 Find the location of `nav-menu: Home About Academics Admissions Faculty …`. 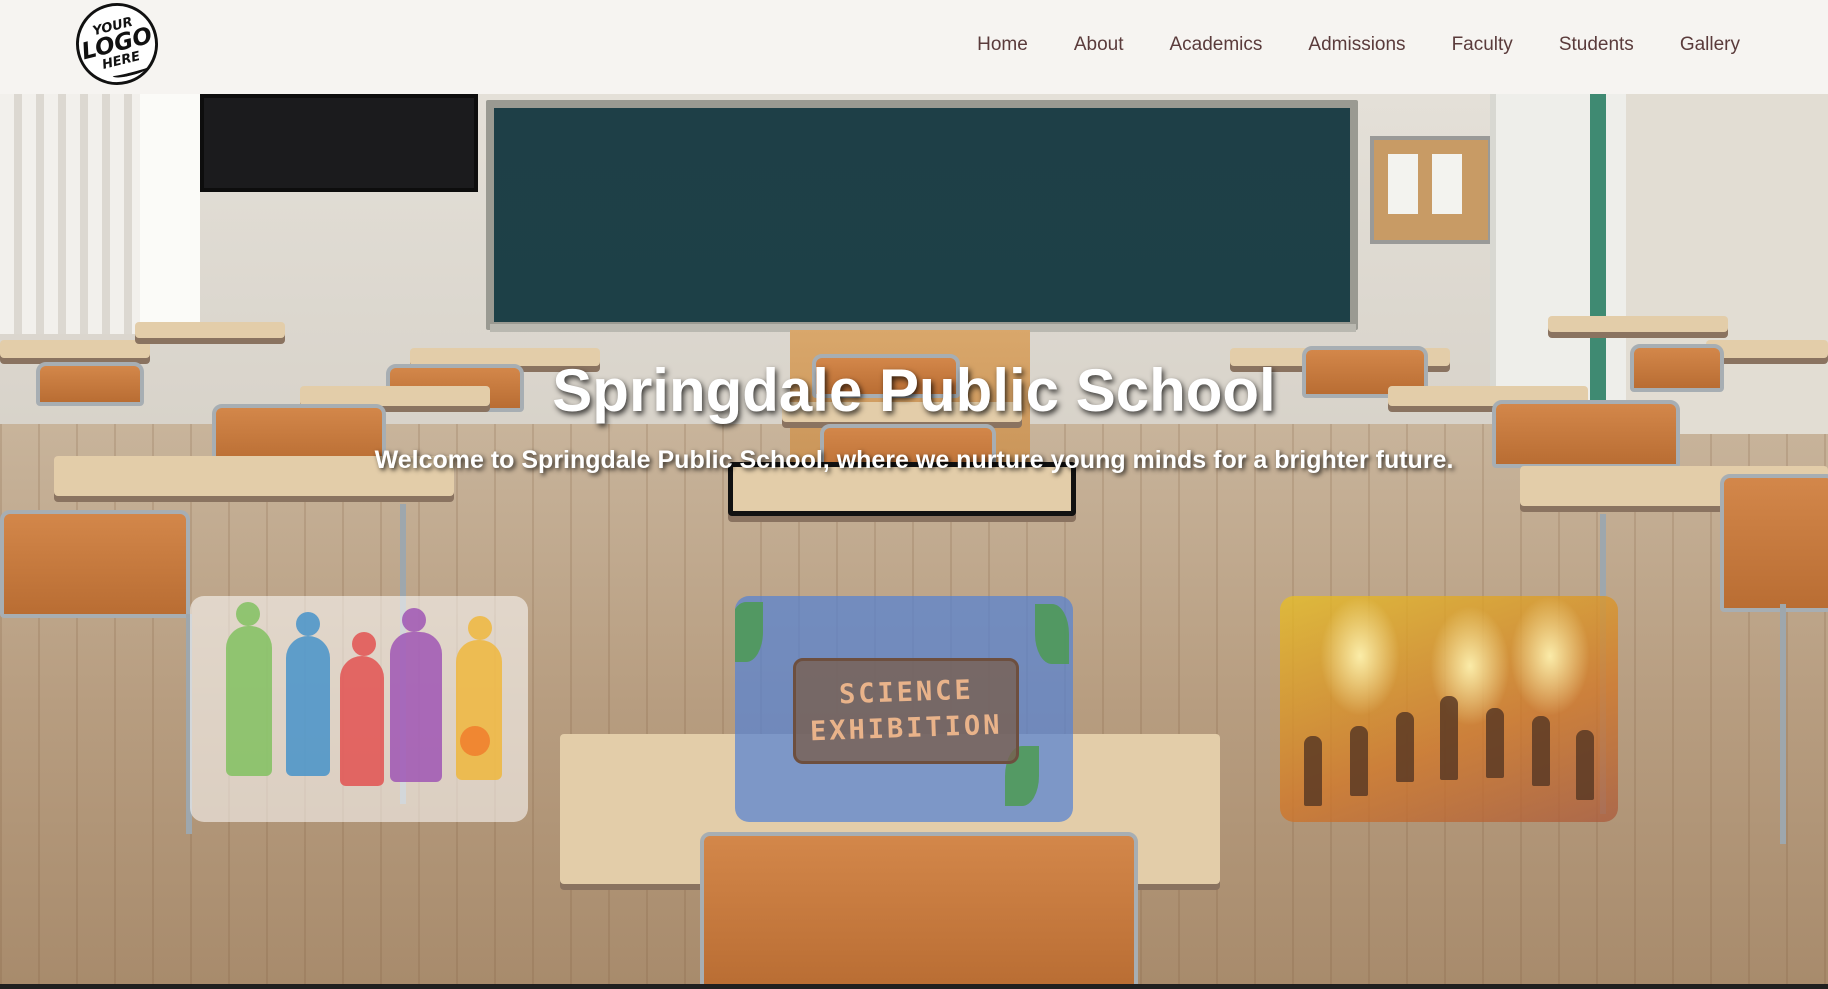

nav-menu: Home About Academics Admissions Faculty … is located at coordinates (1335, 45).